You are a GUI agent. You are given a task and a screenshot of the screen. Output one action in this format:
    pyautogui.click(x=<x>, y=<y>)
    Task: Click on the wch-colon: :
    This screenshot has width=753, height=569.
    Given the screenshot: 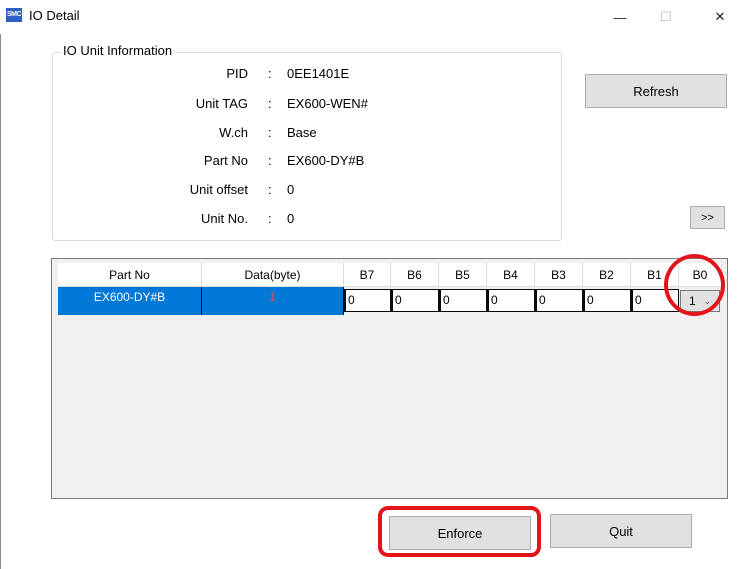 What is the action you would take?
    pyautogui.click(x=270, y=132)
    